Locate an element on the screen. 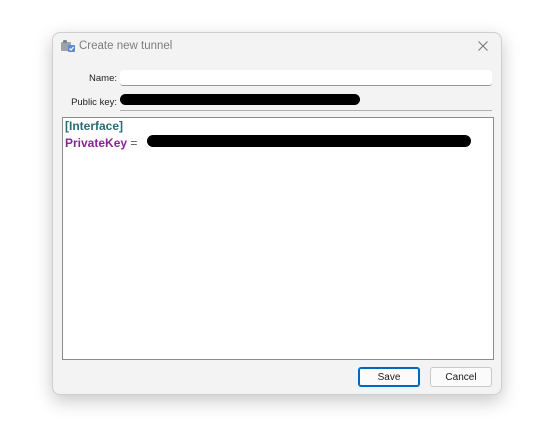 The image size is (540, 428). cancel-button: Cancel is located at coordinates (461, 377).